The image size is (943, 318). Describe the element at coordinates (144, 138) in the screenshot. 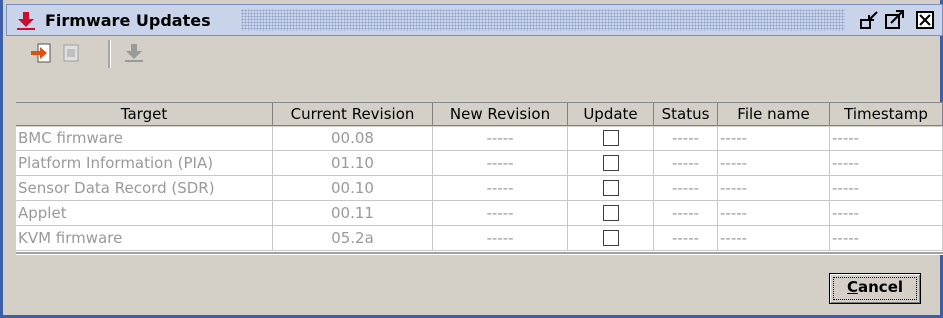

I see `cell-target: BMC firmware` at that location.